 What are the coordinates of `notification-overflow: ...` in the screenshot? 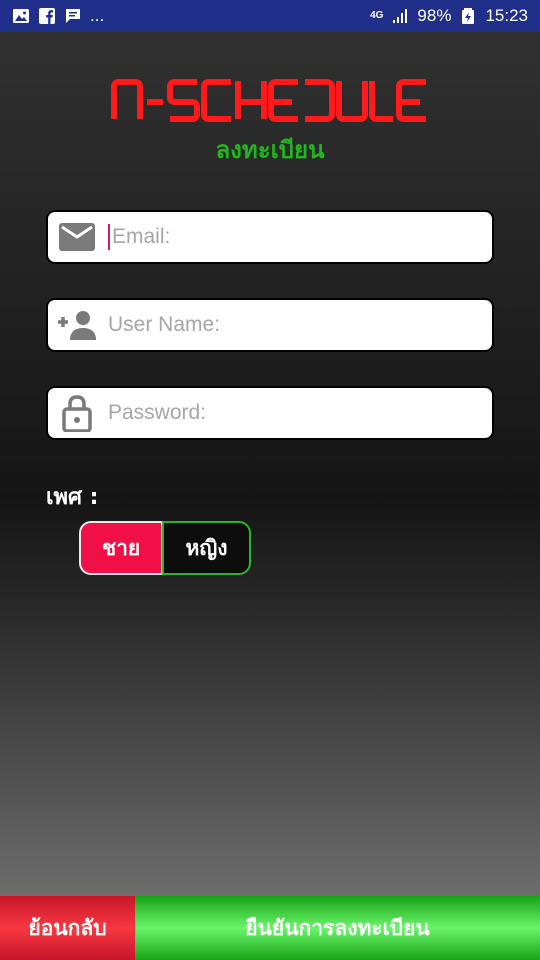 It's located at (97, 15).